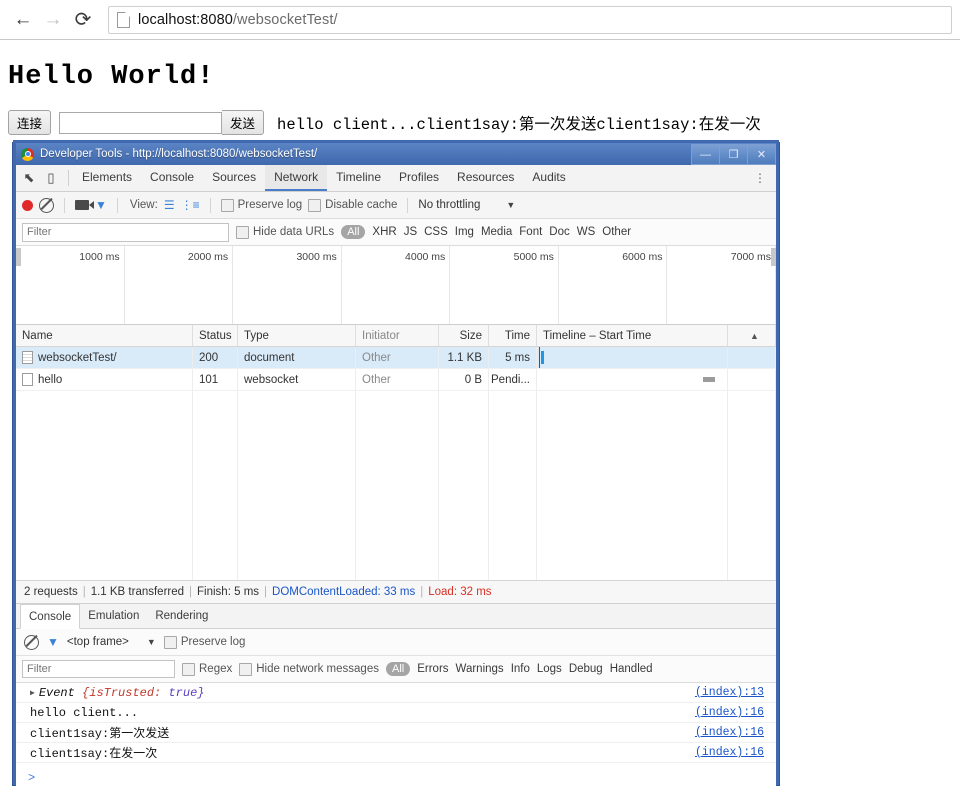 This screenshot has height=807, width=960. What do you see at coordinates (586, 669) in the screenshot?
I see `console-level-debug: Debug` at bounding box center [586, 669].